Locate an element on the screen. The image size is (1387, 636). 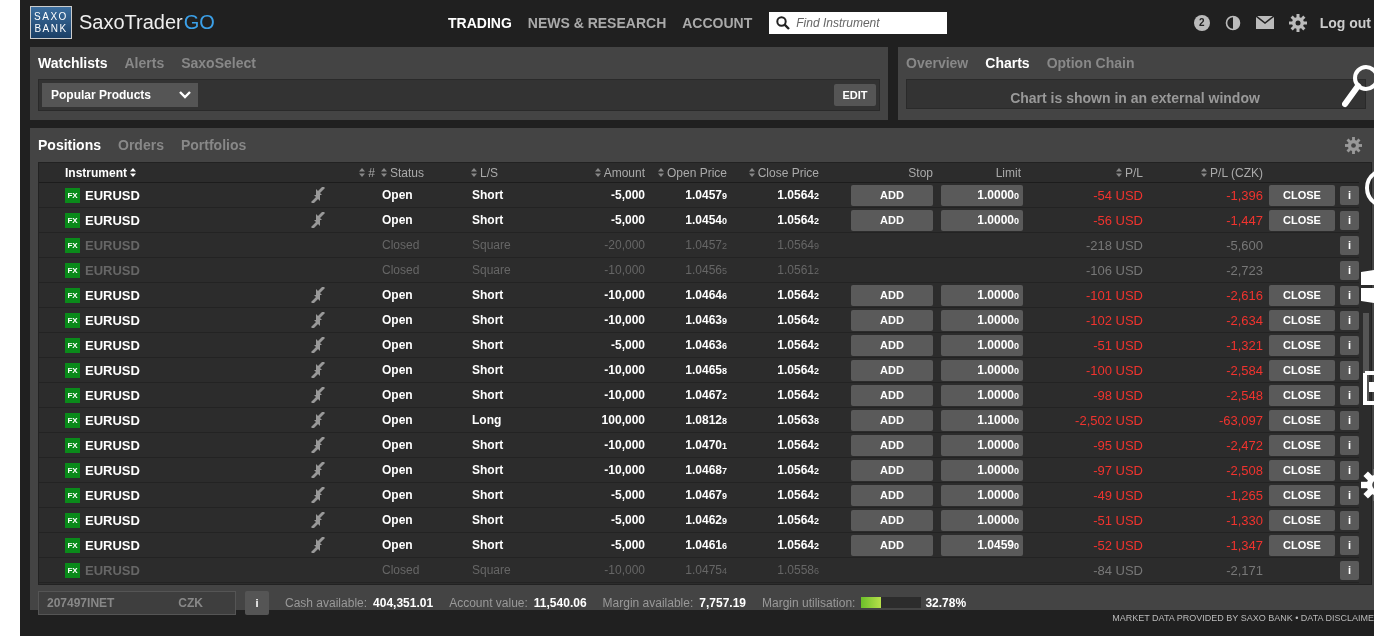
profit-loss-cell: -52 USD is located at coordinates (1118, 545).